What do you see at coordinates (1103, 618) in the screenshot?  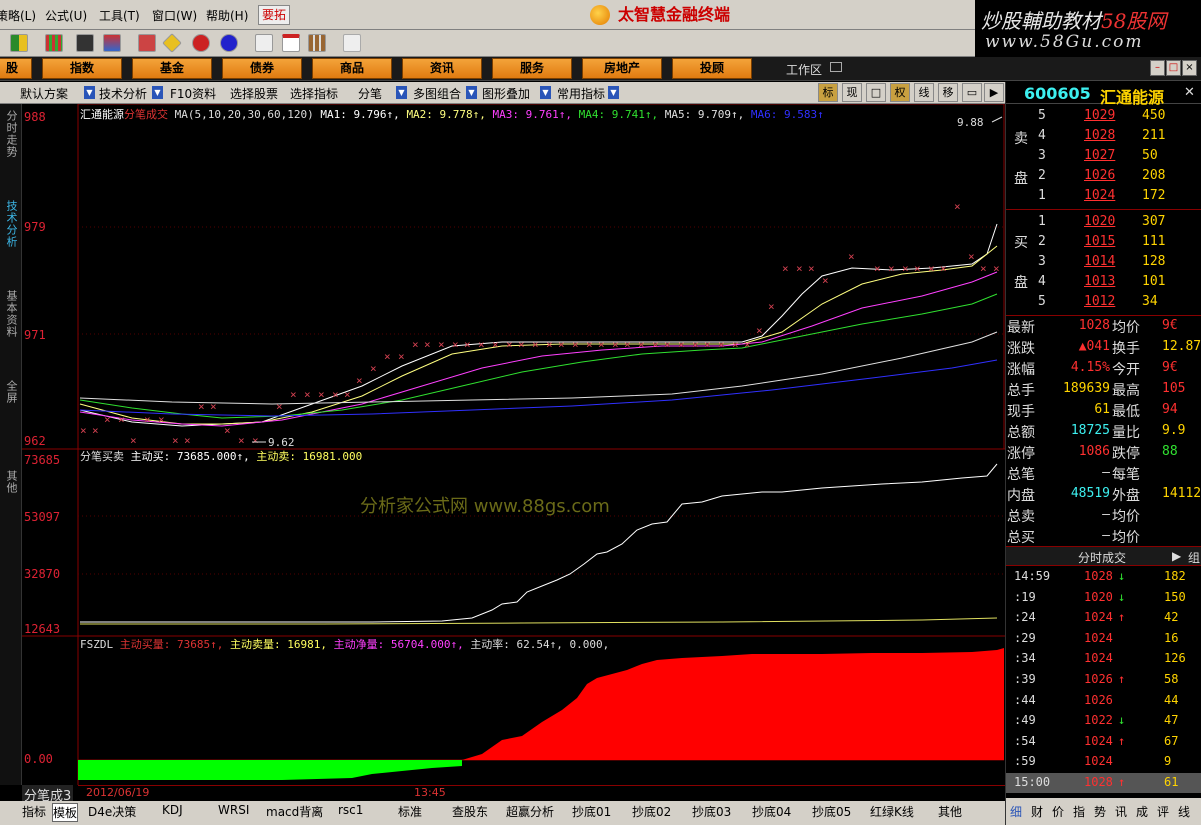 I see `tick-row: :24 1024 ↑ 42` at bounding box center [1103, 618].